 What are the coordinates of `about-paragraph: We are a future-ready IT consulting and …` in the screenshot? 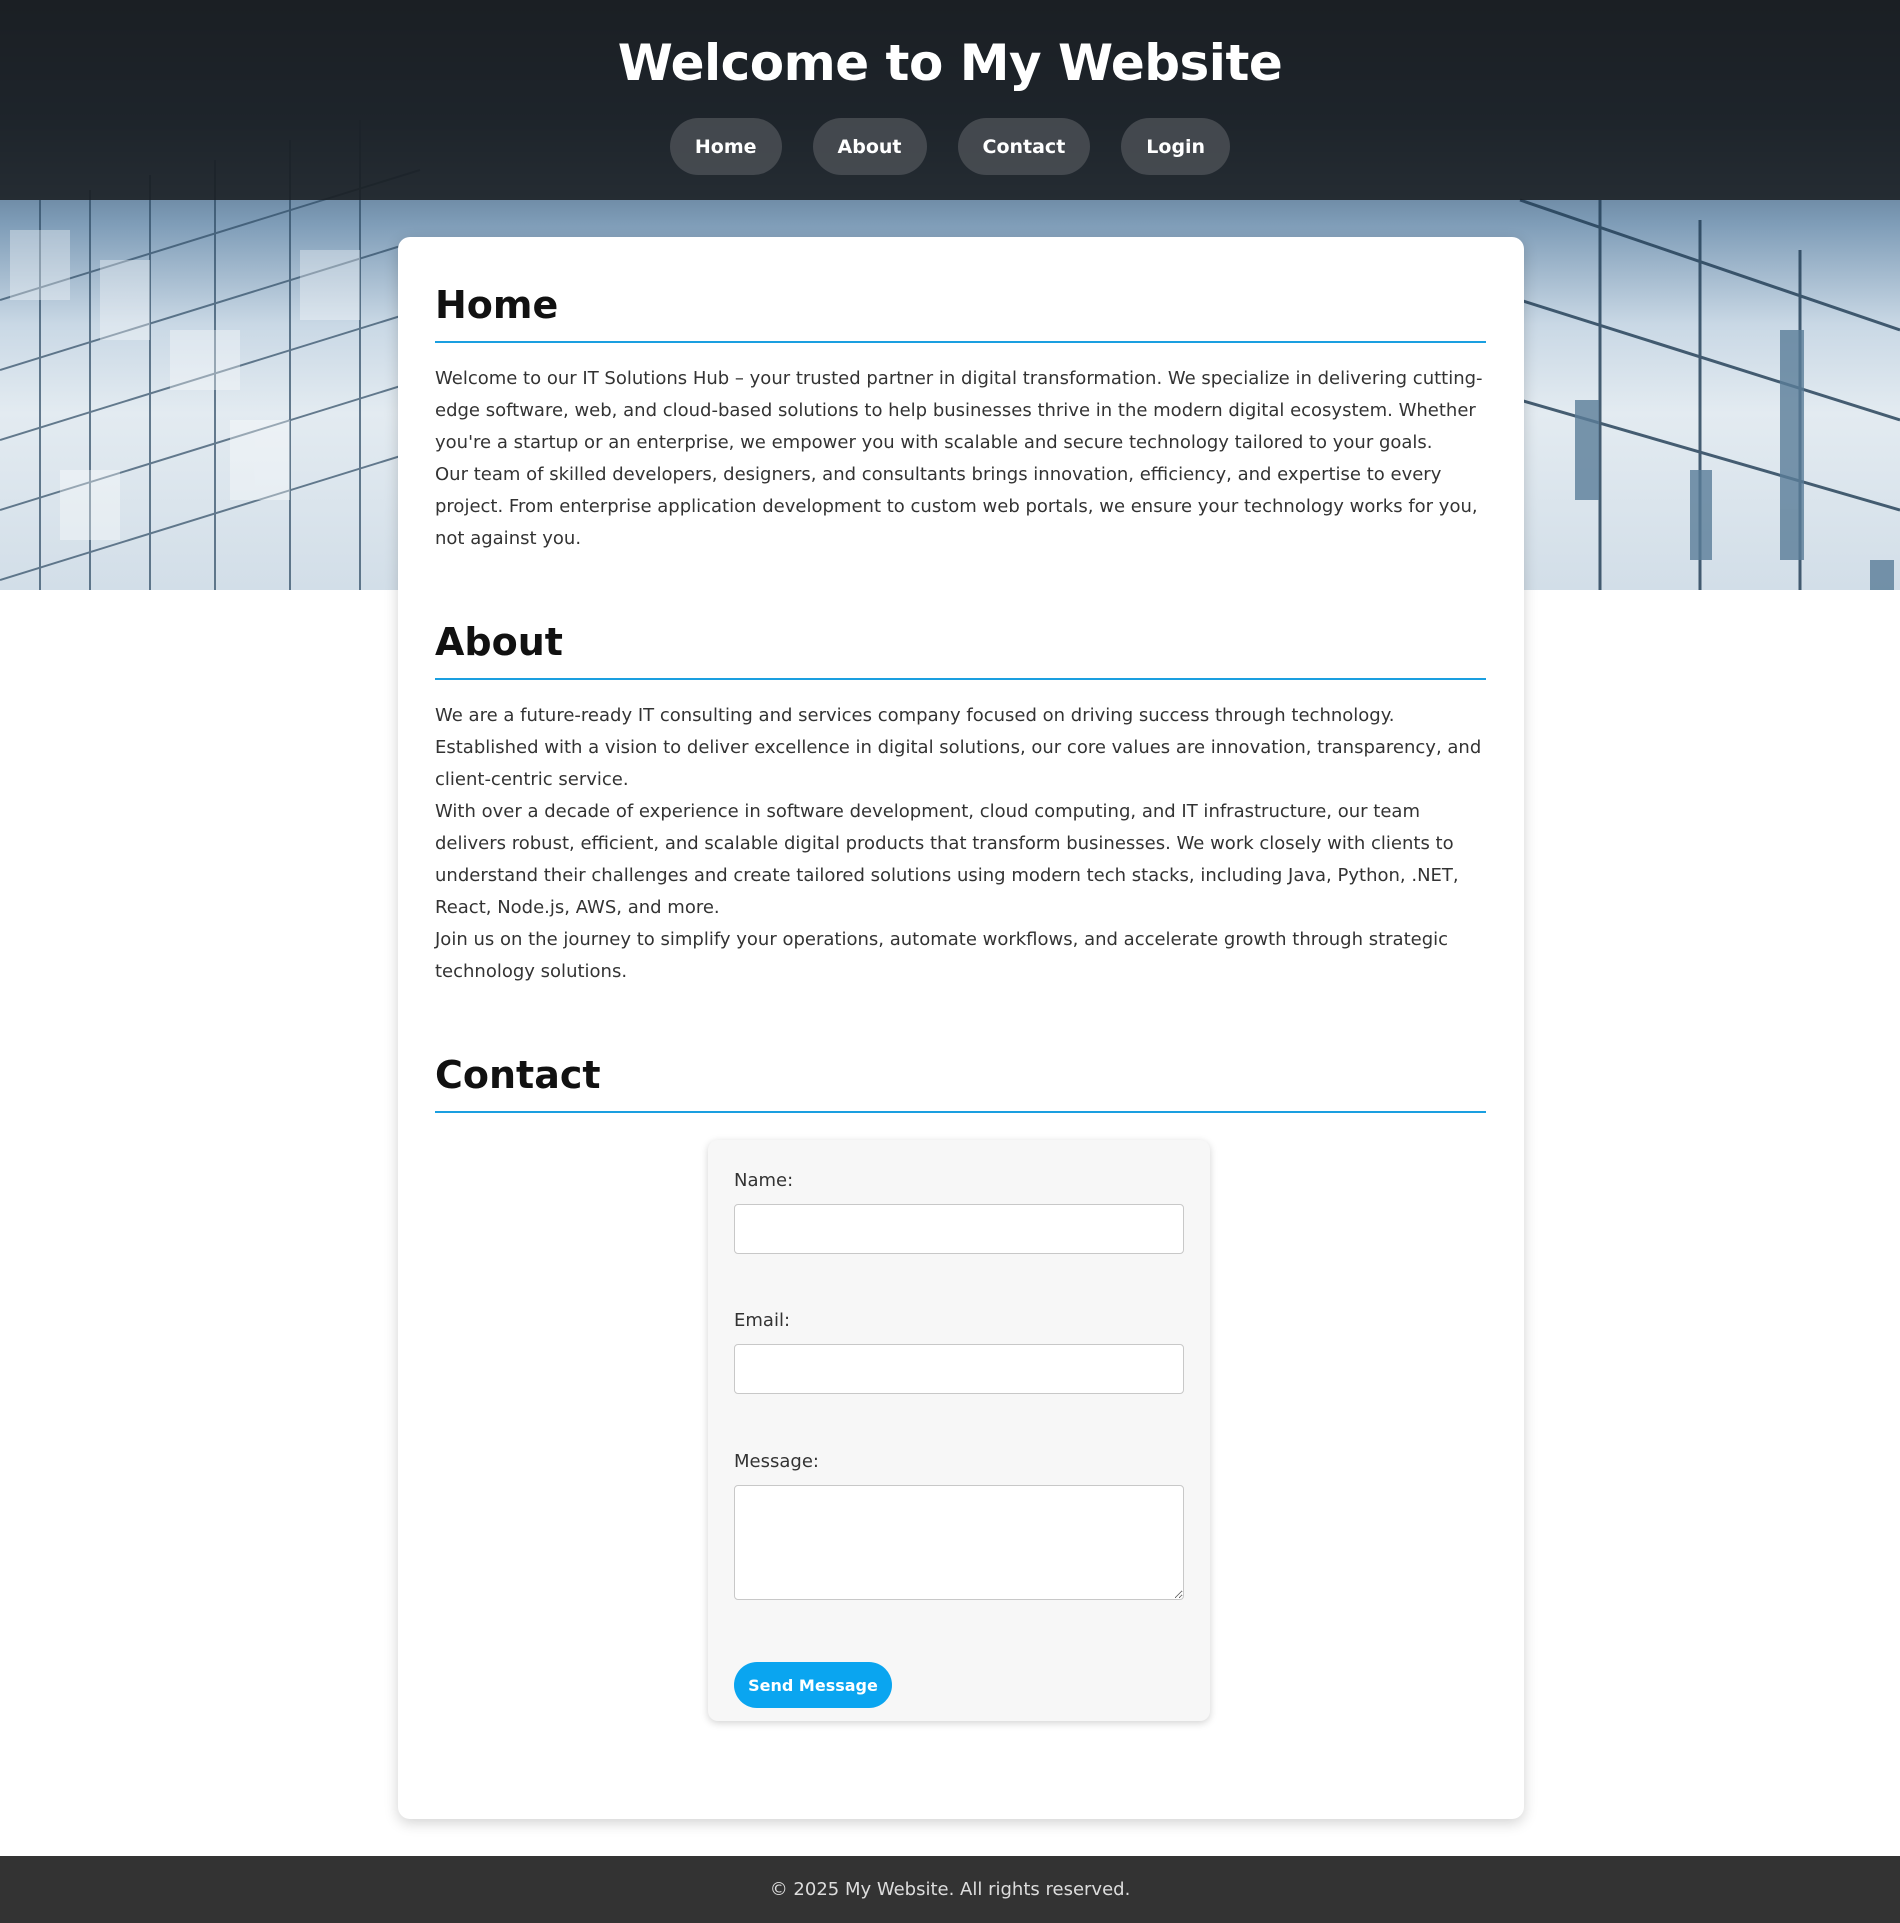 It's located at (958, 747).